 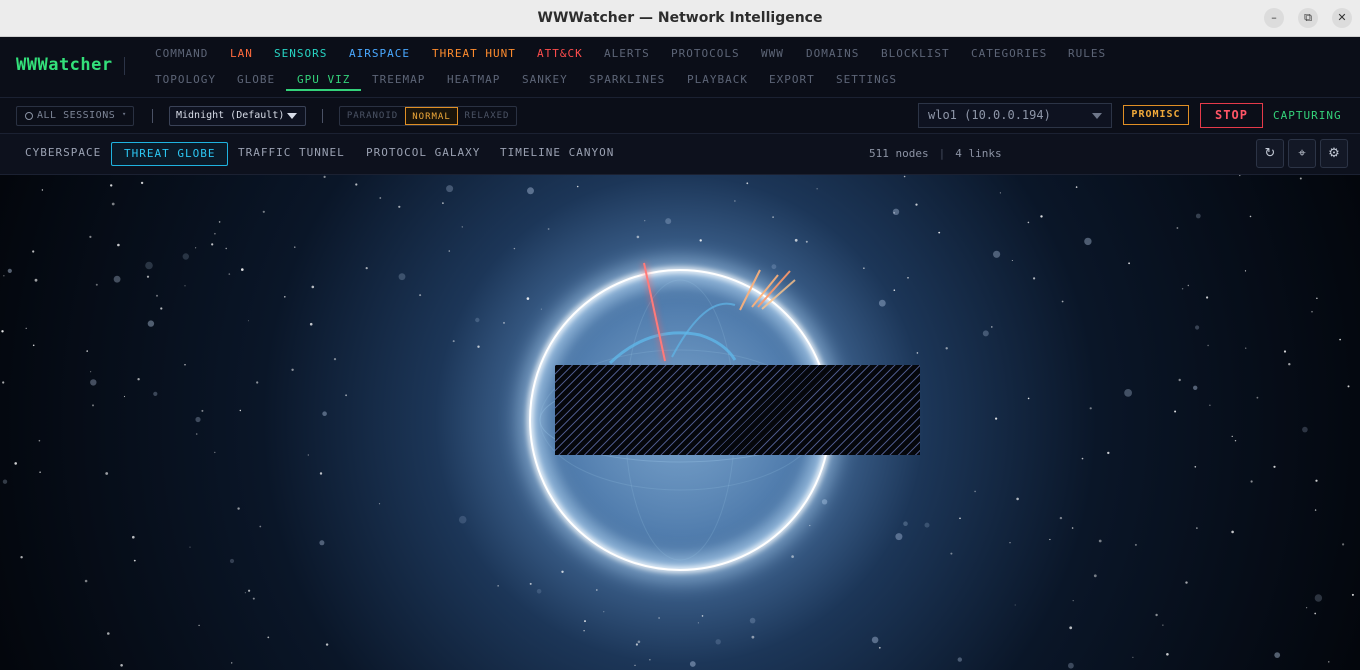 I want to click on maximize-button: ⧉, so click(x=1308, y=18).